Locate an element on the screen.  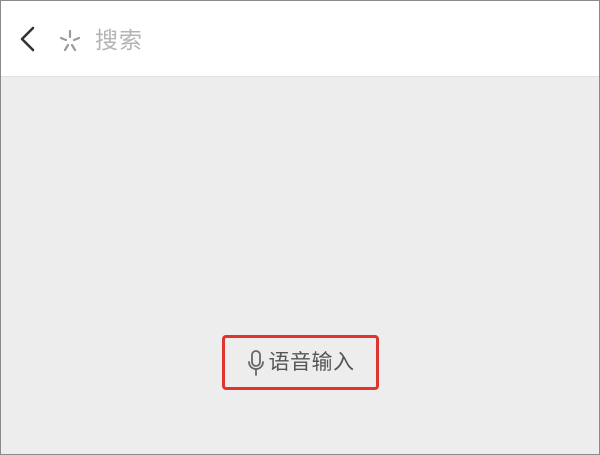
search-placeholder: 搜索 is located at coordinates (119, 40).